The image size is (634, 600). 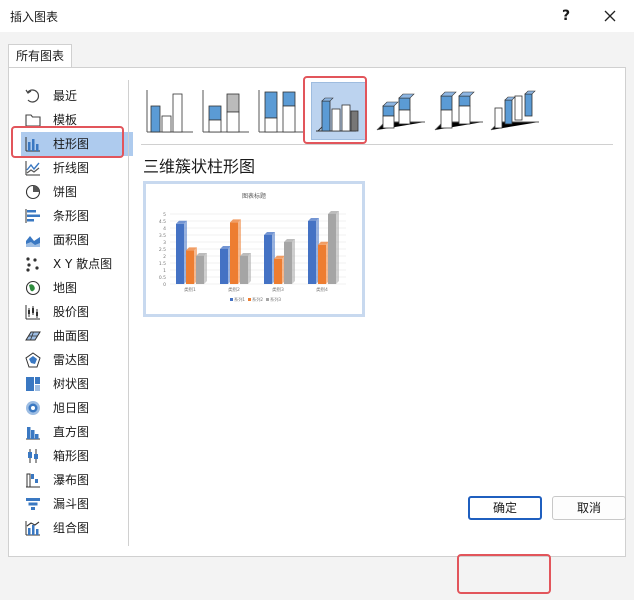 I want to click on sidebar-item-box-whisker: 箱形图, so click(x=77, y=456).